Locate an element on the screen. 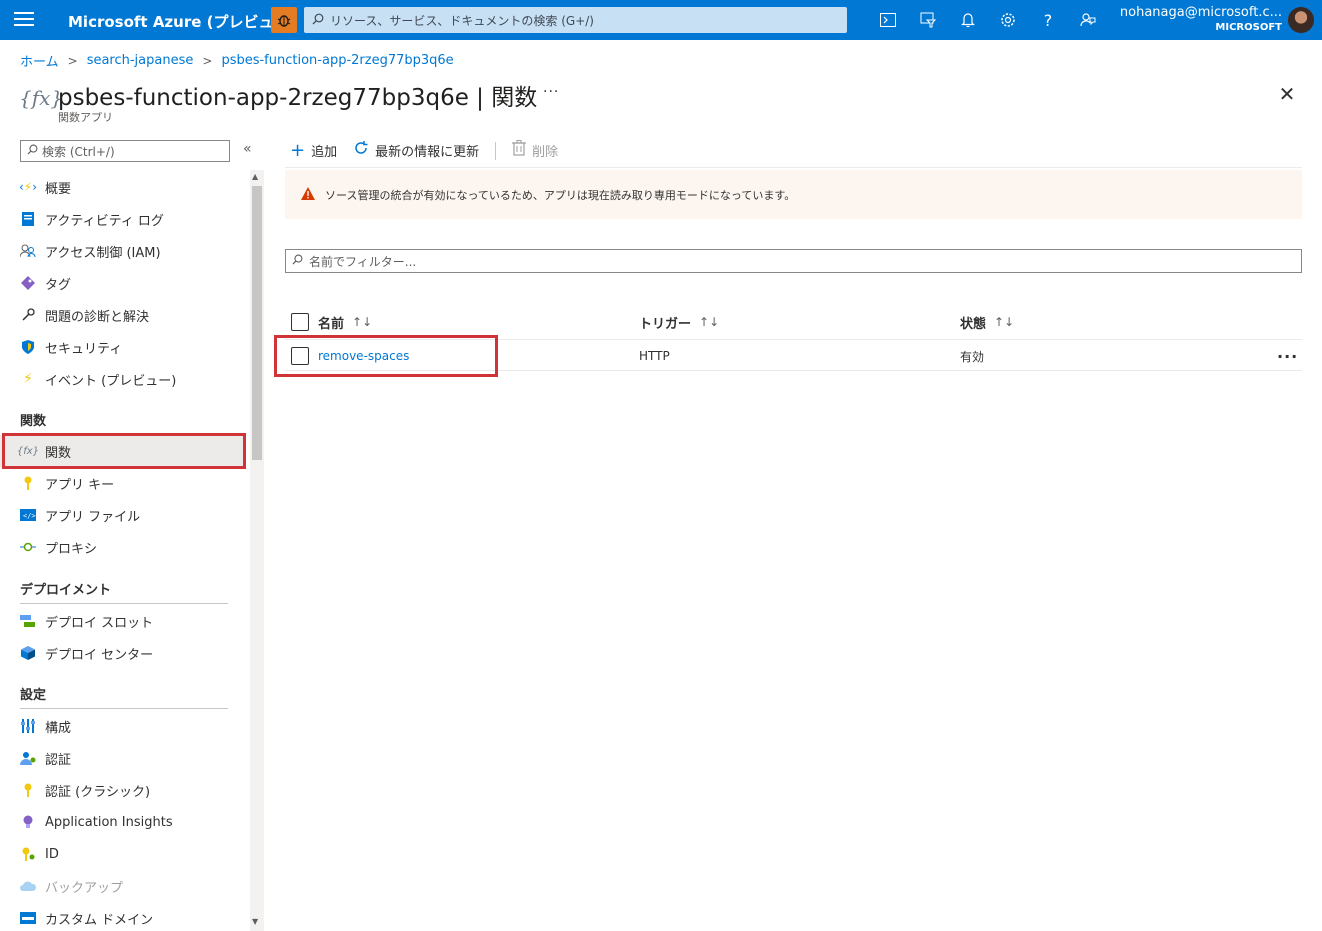  bell-icon is located at coordinates (968, 20).